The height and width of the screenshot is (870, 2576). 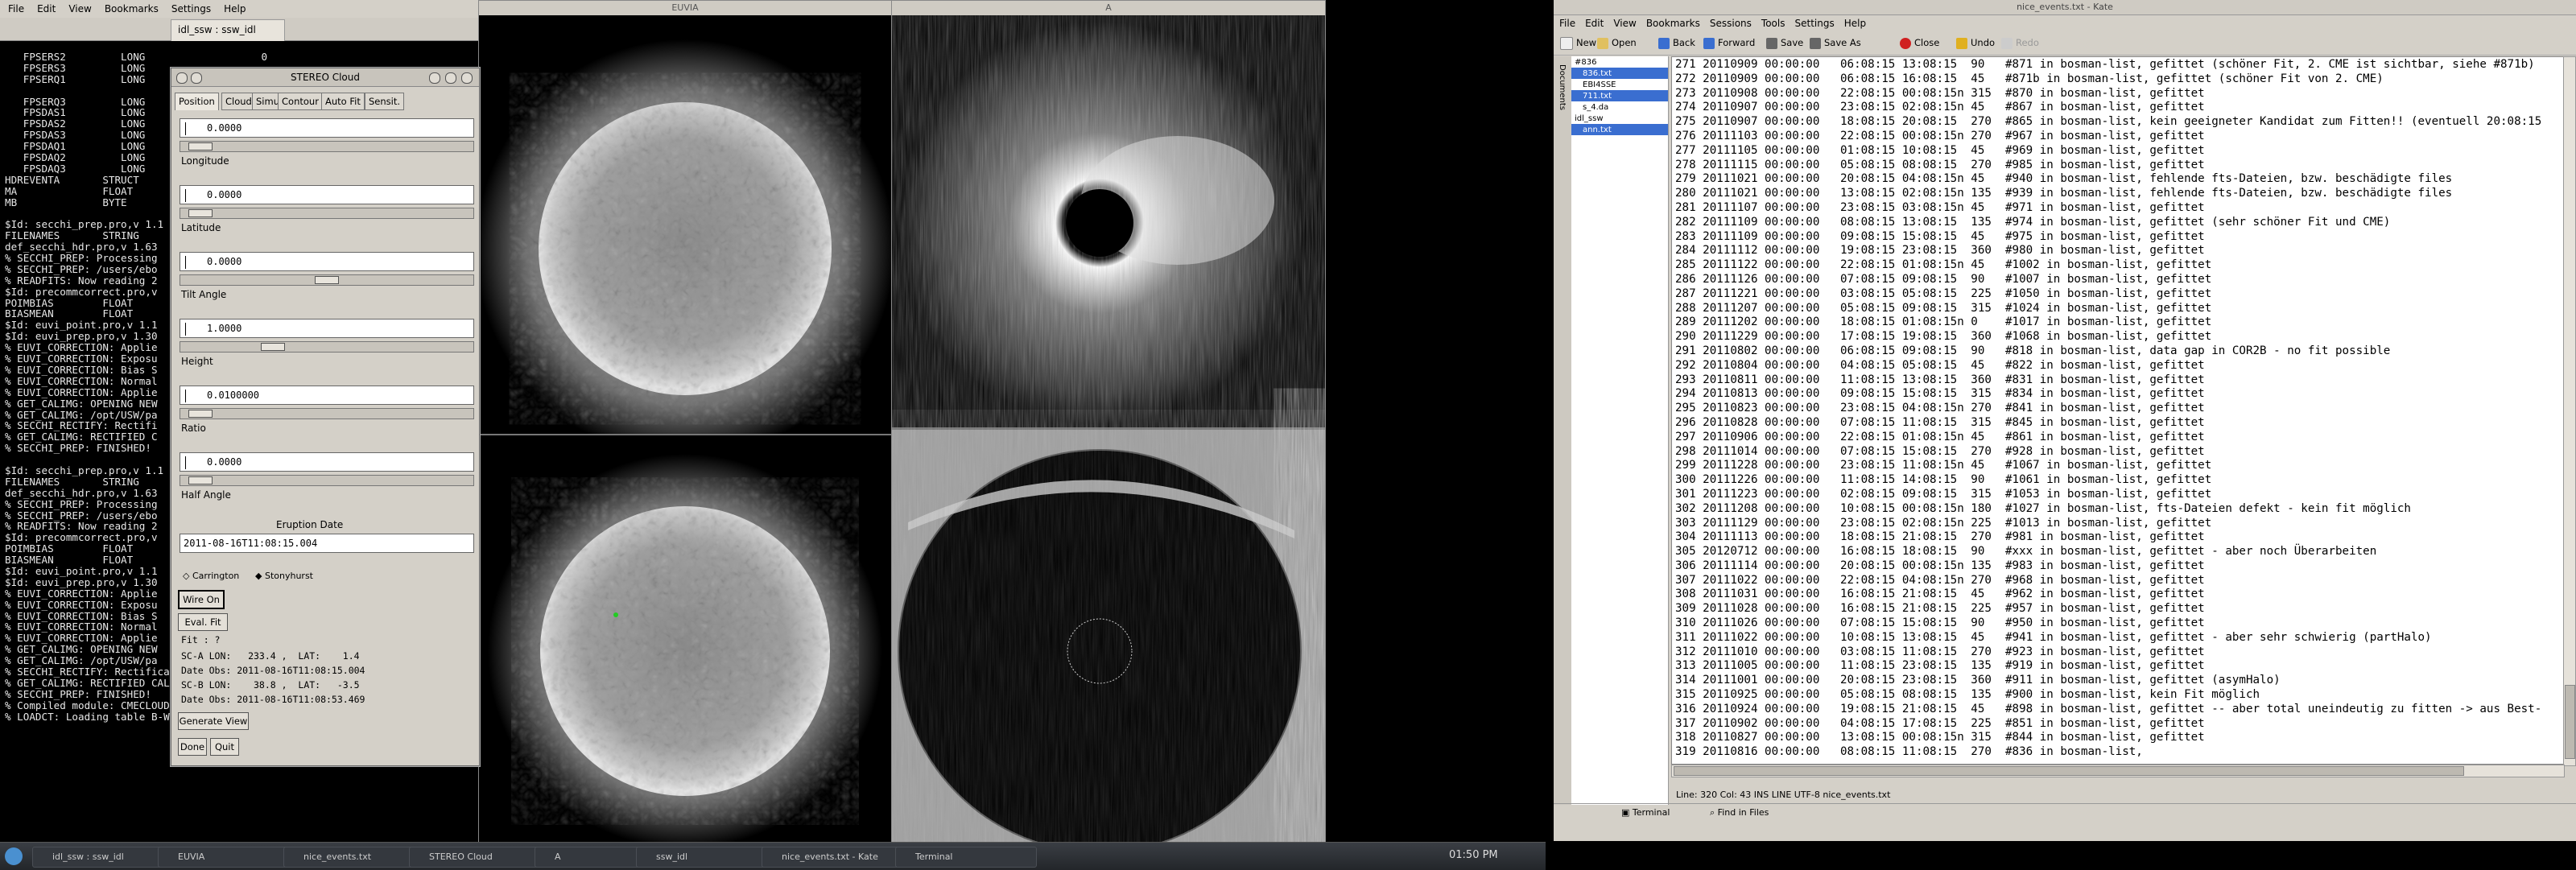 I want to click on terminal-tab: idl_ssw : ssw_idl, so click(x=228, y=30).